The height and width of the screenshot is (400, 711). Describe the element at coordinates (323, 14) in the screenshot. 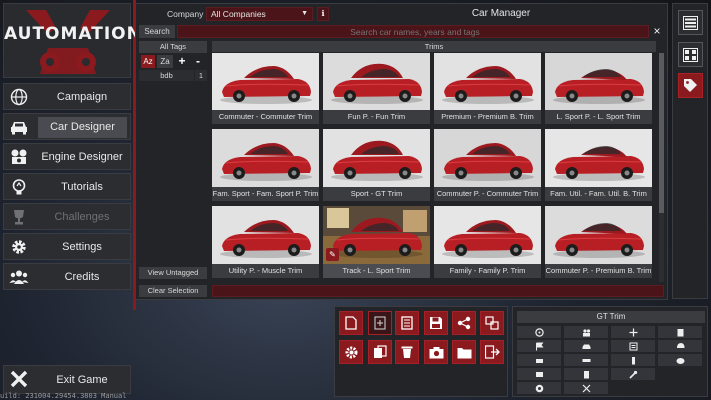

I see `company-info-icon: ℹ` at that location.